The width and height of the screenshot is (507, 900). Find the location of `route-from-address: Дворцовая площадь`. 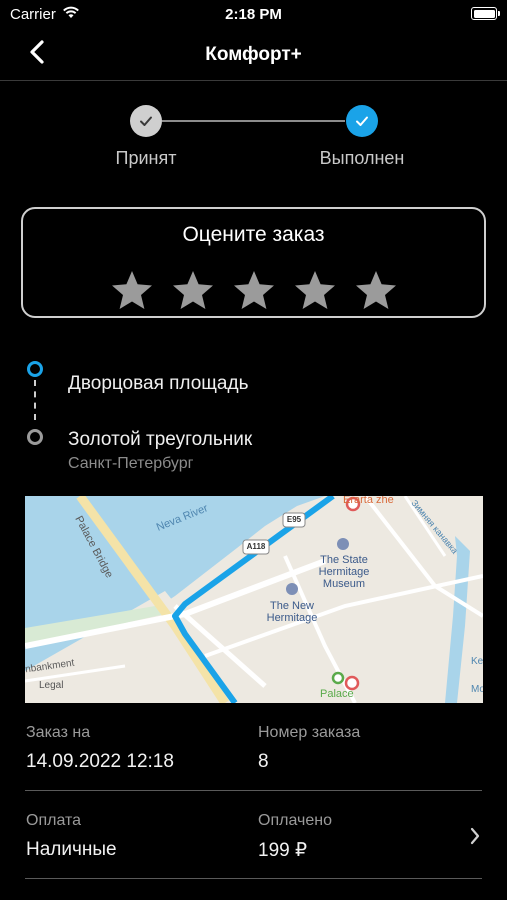

route-from-address: Дворцовая площадь is located at coordinates (158, 383).